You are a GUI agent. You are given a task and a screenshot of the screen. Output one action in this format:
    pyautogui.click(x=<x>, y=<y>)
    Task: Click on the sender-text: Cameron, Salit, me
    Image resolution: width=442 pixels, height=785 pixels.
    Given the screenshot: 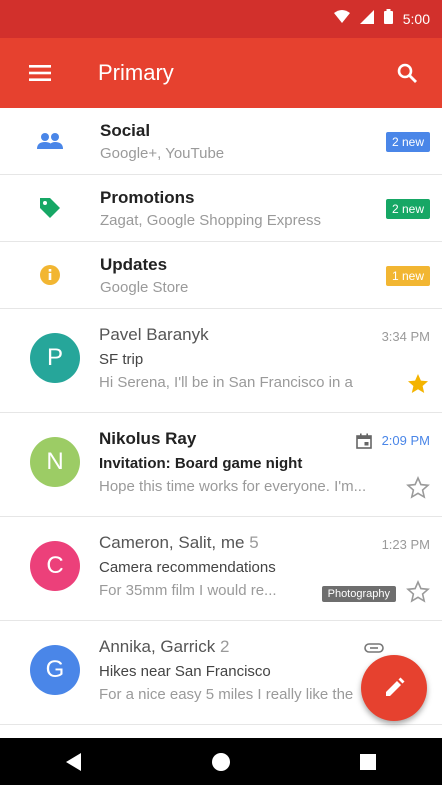 What is the action you would take?
    pyautogui.click(x=172, y=542)
    